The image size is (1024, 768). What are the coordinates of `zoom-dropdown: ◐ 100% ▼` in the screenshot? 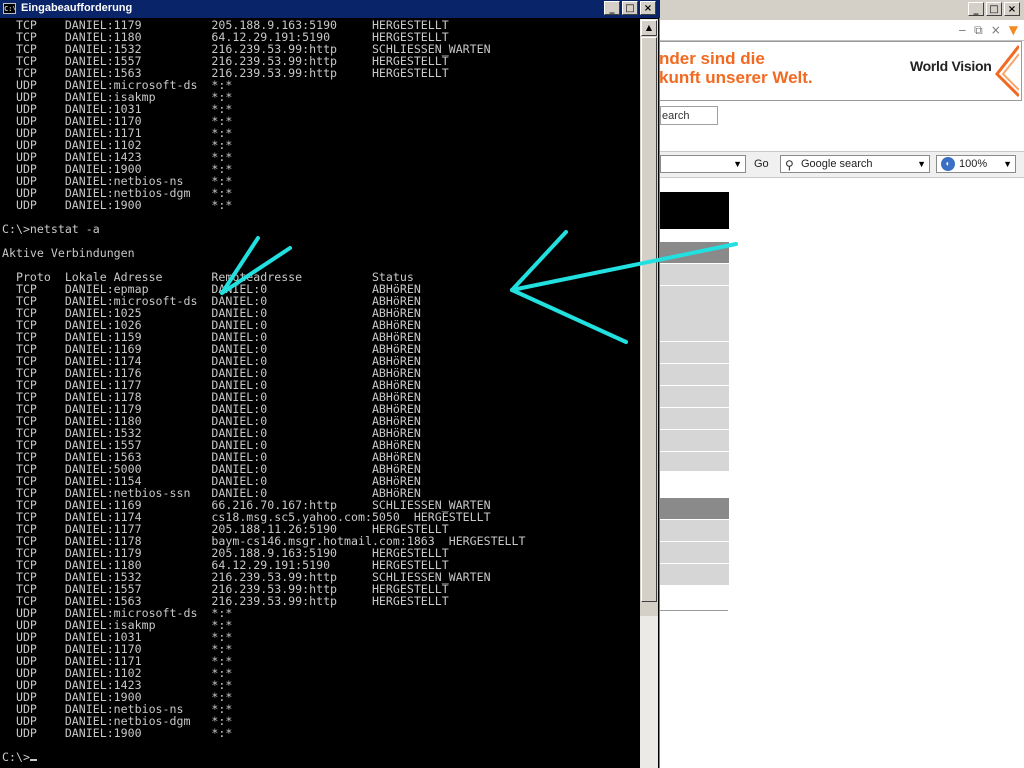 It's located at (976, 164).